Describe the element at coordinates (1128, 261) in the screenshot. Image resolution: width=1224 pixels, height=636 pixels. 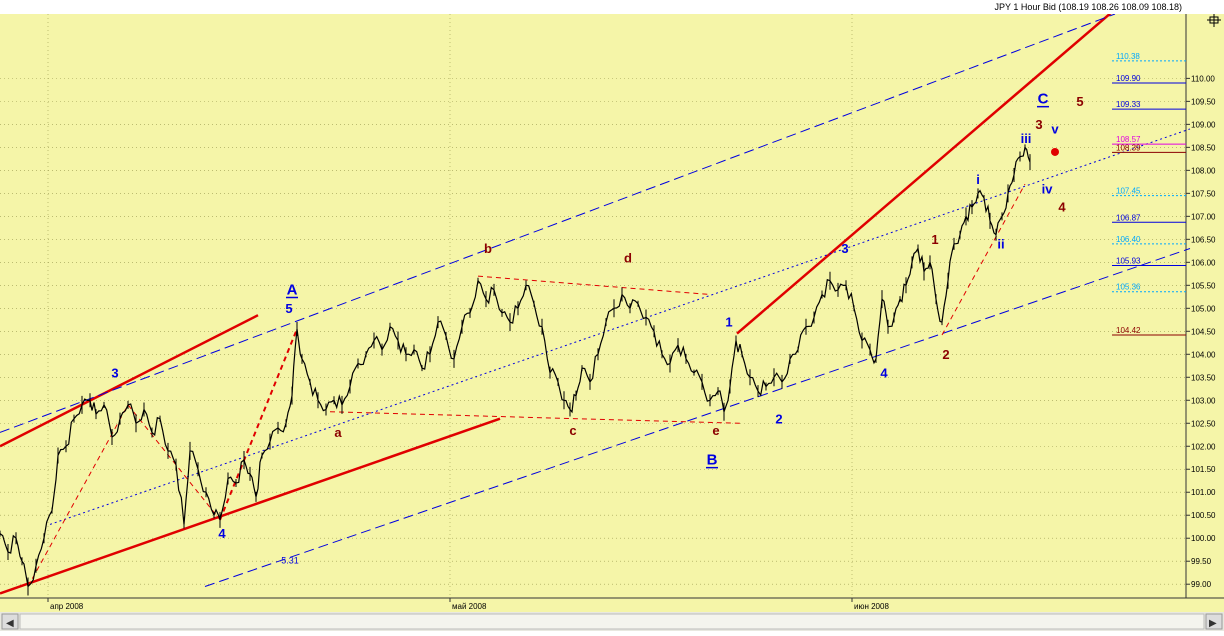
I see `level-label: 105.93` at that location.